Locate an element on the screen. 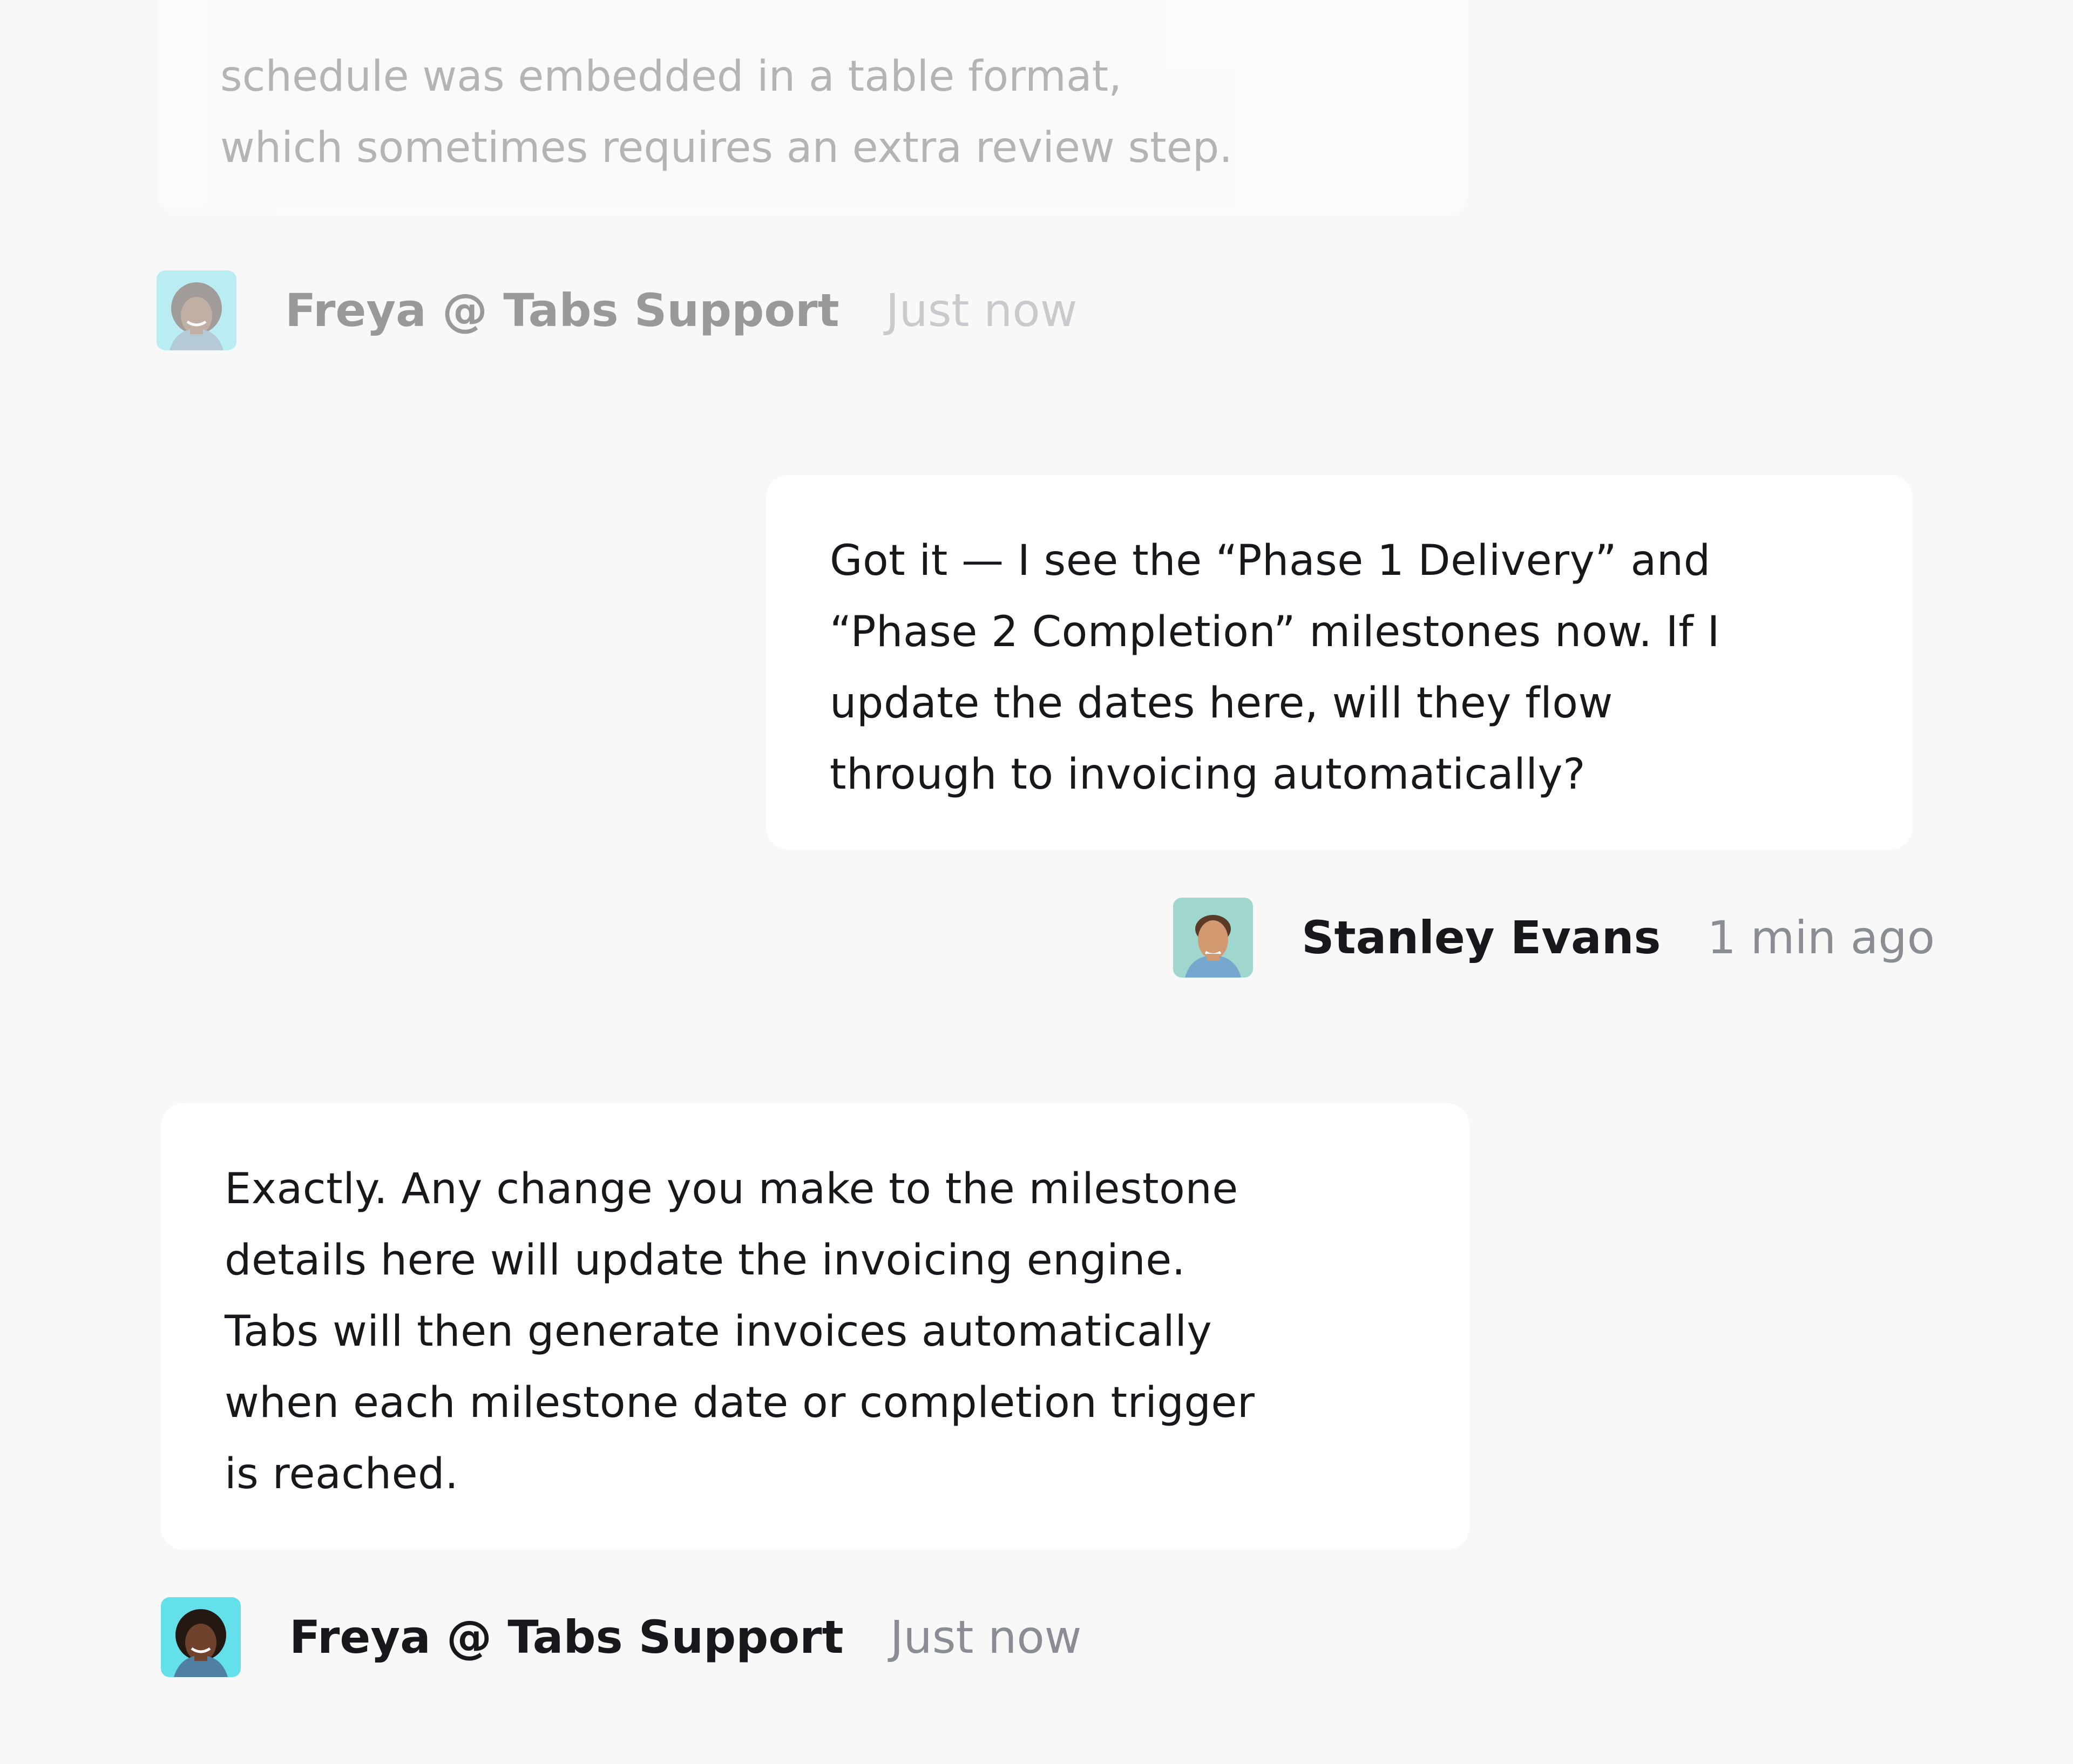 The image size is (2073, 1764). message-time: 1 min ago is located at coordinates (1821, 937).